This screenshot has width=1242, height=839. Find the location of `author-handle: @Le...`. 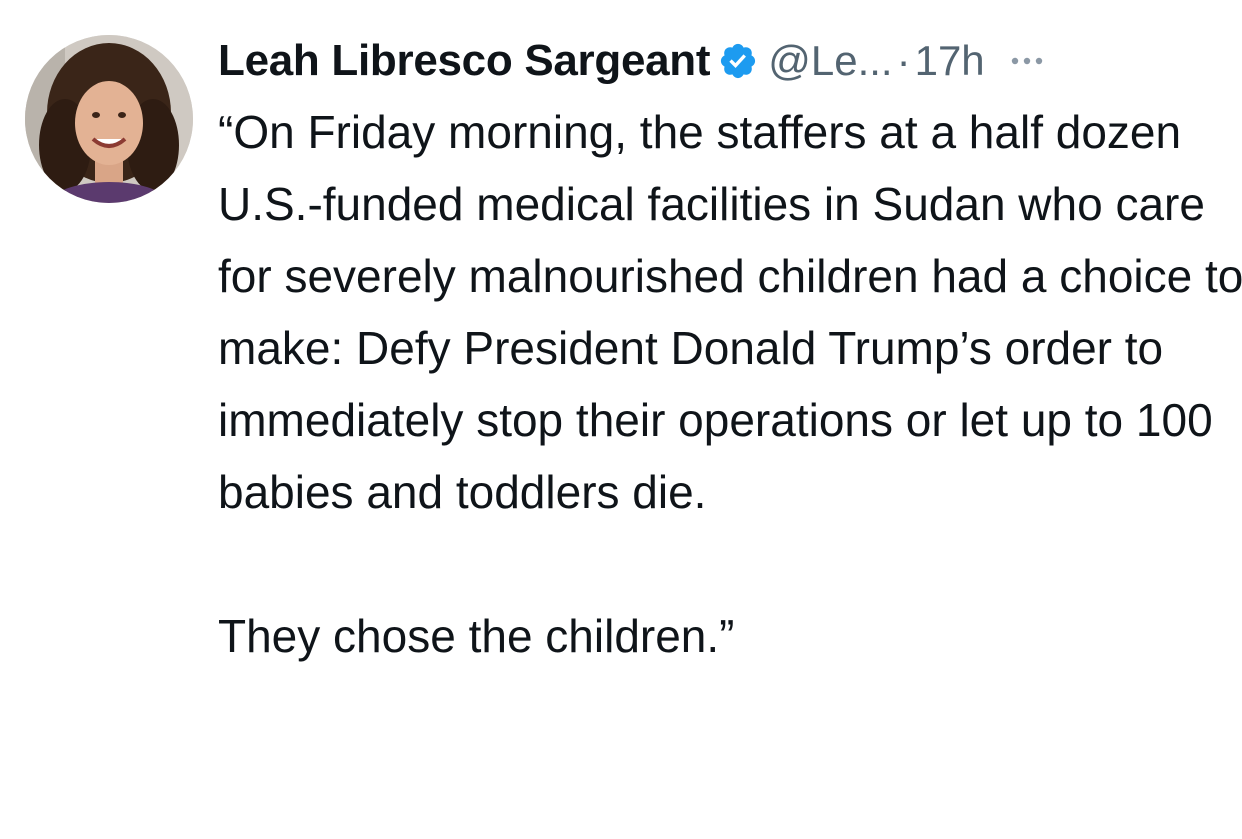

author-handle: @Le... is located at coordinates (830, 61).